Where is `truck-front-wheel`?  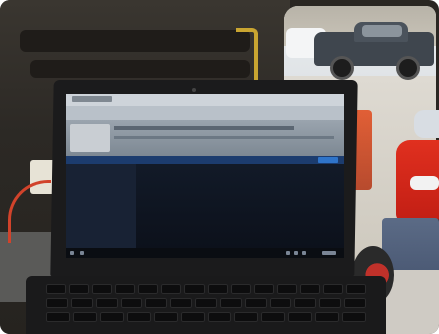 truck-front-wheel is located at coordinates (342, 68).